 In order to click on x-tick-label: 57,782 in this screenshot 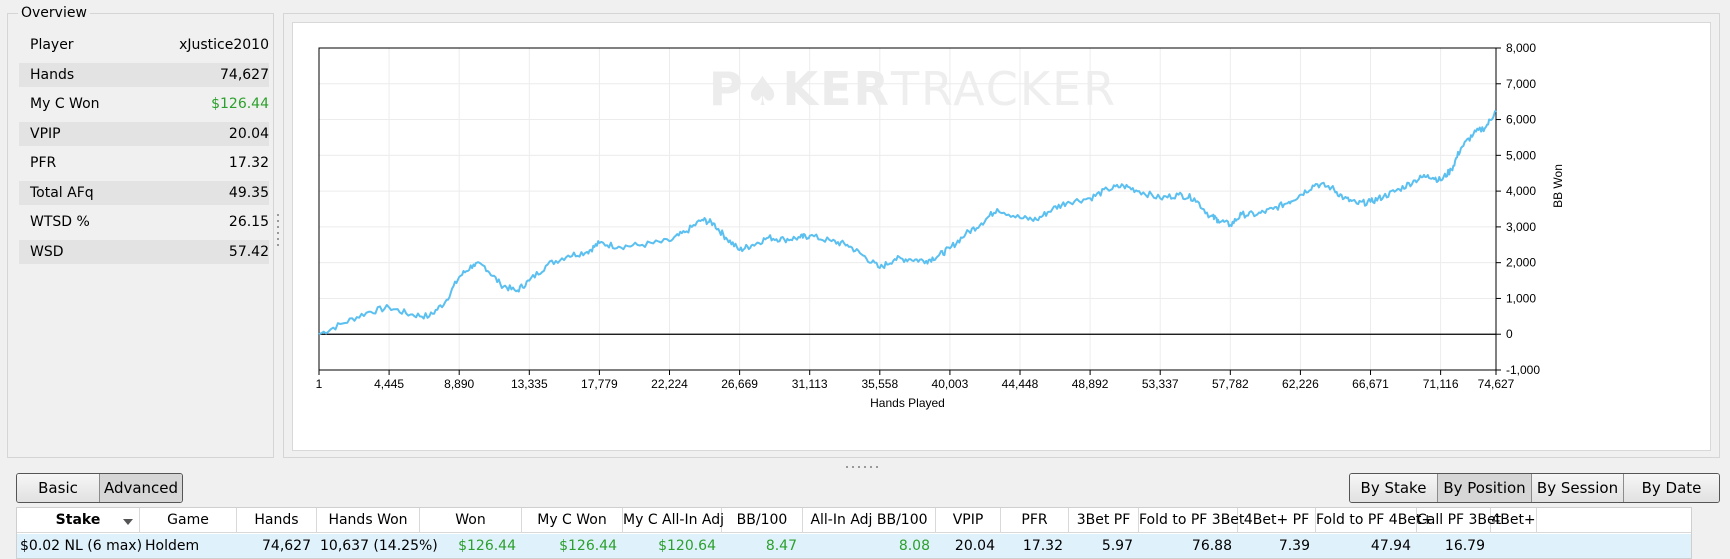, I will do `click(1230, 384)`.